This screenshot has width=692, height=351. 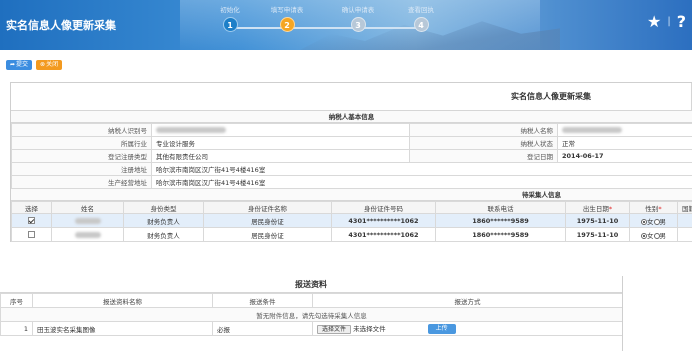 I want to click on checkbox-checked-icon, so click(x=31, y=220).